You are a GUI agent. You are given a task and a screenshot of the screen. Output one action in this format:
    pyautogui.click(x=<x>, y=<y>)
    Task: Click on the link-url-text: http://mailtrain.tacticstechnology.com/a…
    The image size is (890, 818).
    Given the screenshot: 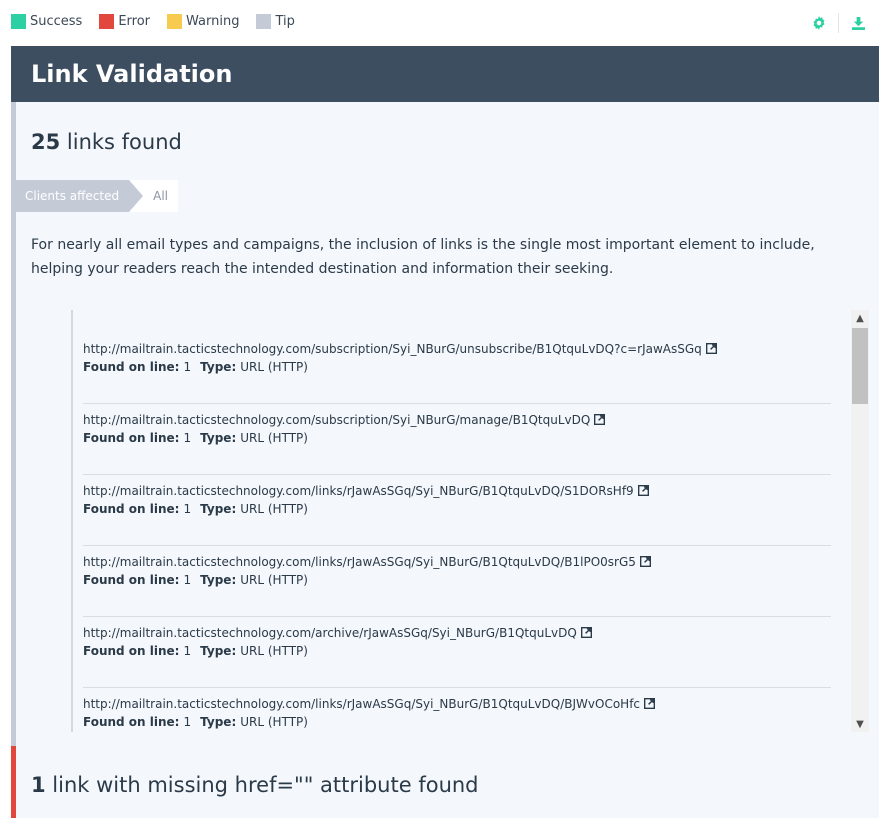 What is the action you would take?
    pyautogui.click(x=330, y=633)
    